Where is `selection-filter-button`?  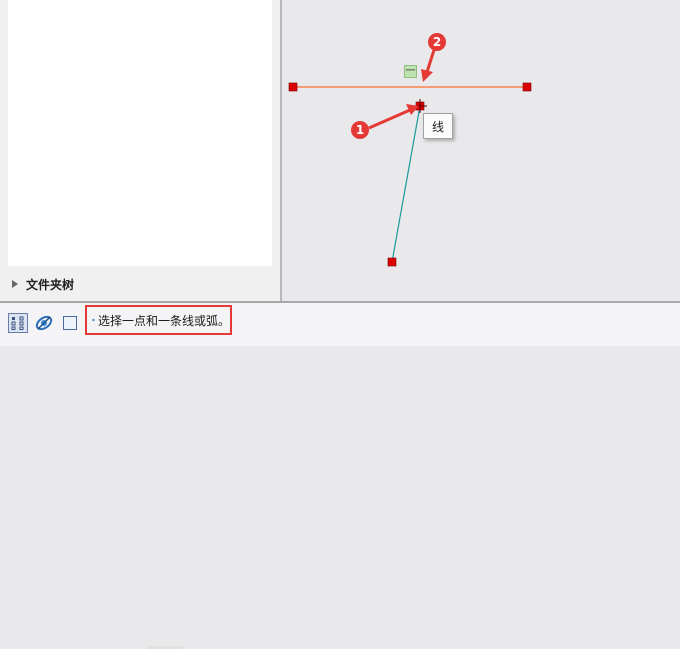
selection-filter-button is located at coordinates (18, 323).